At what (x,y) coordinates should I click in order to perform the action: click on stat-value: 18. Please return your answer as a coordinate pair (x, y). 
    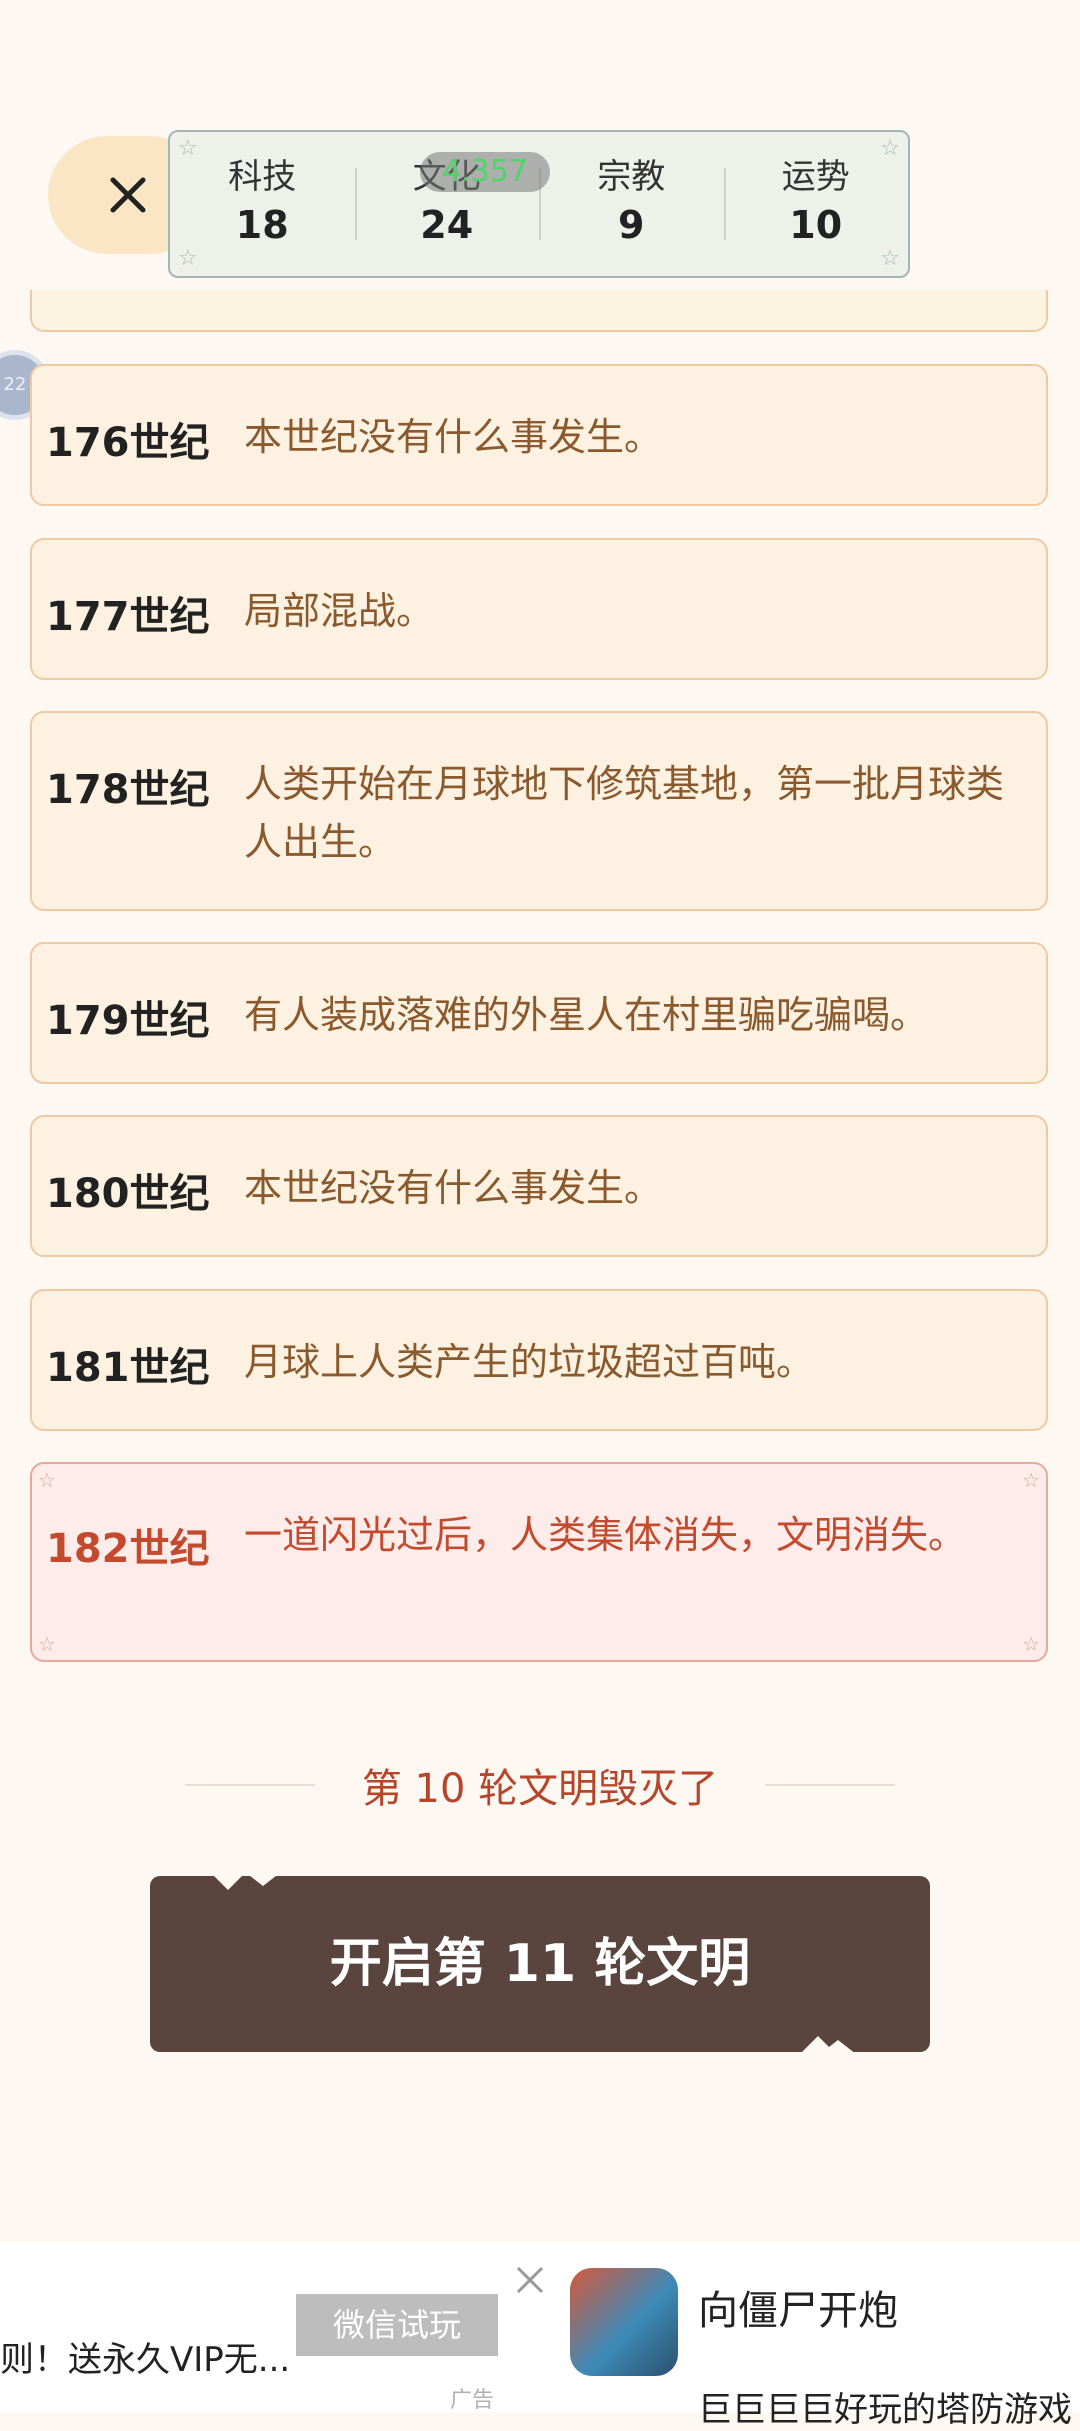
    Looking at the image, I should click on (262, 225).